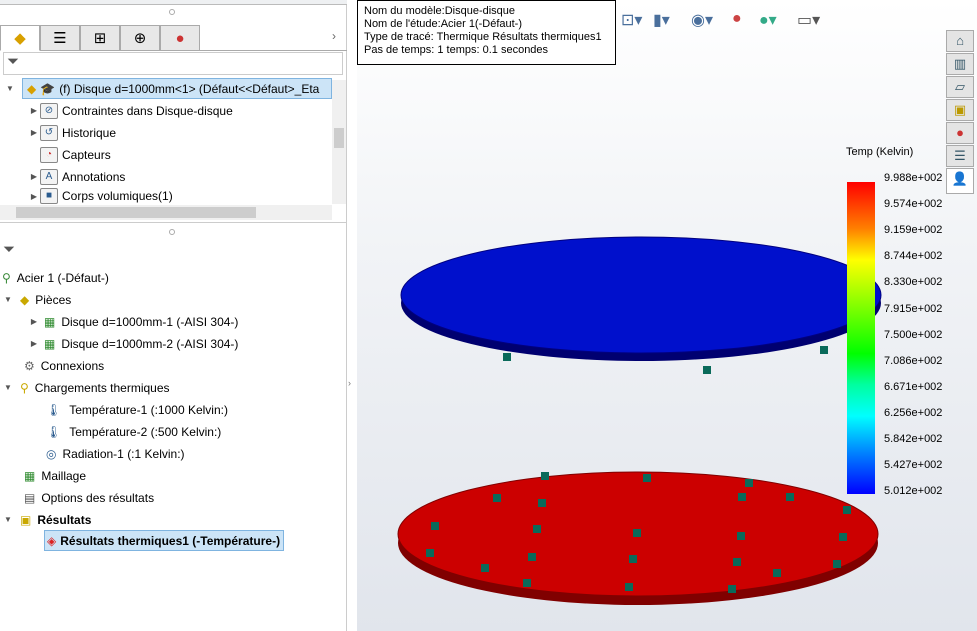 The width and height of the screenshot is (977, 631). What do you see at coordinates (20, 38) in the screenshot?
I see `tab-feature-manager: ◆` at bounding box center [20, 38].